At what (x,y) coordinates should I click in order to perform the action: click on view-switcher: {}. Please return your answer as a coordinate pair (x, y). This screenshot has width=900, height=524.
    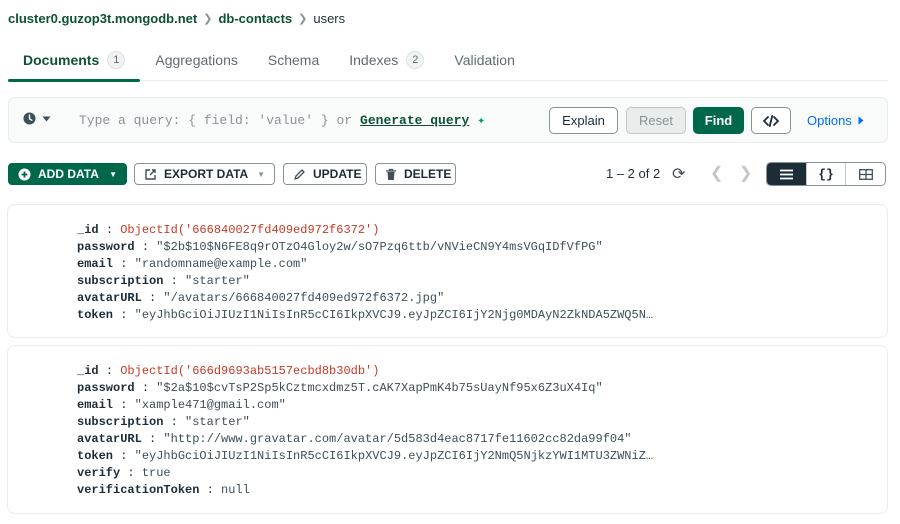
    Looking at the image, I should click on (826, 174).